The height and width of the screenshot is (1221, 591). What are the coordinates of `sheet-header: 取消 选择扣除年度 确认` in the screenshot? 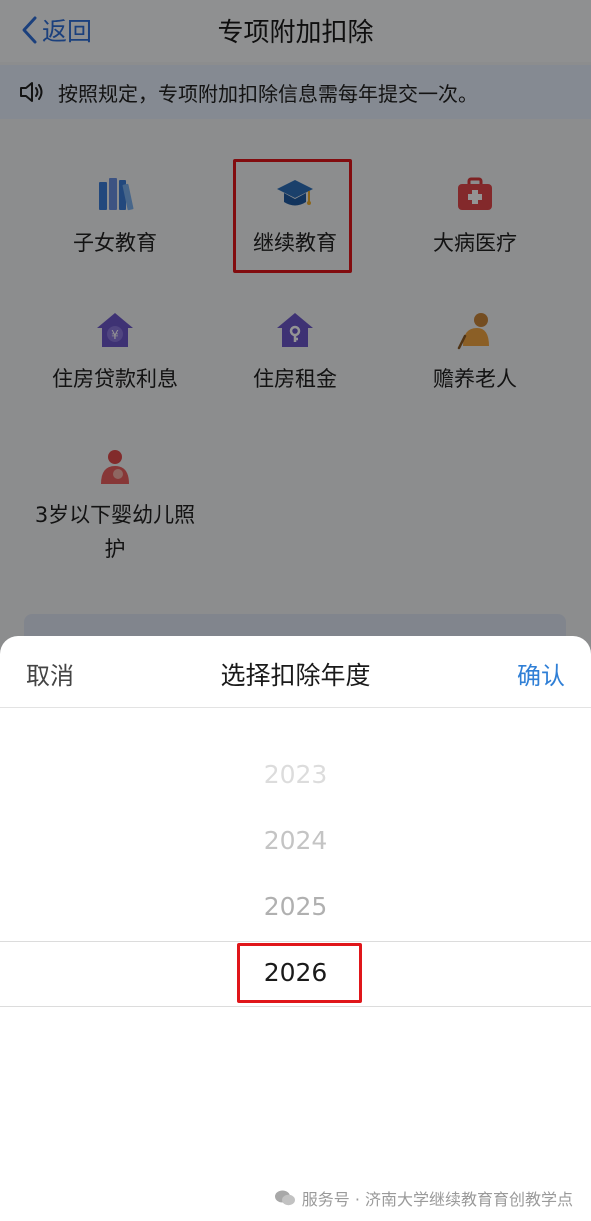 It's located at (295, 672).